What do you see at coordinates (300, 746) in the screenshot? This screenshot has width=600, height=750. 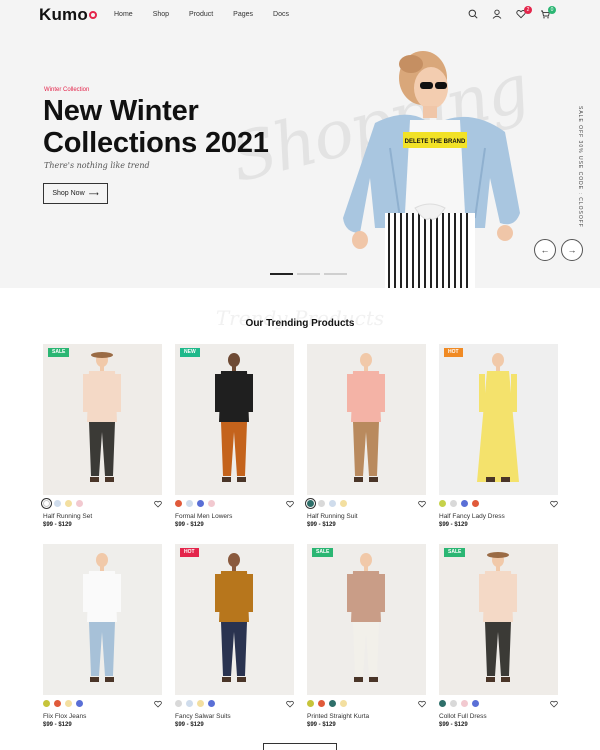 I see `load-more-button` at bounding box center [300, 746].